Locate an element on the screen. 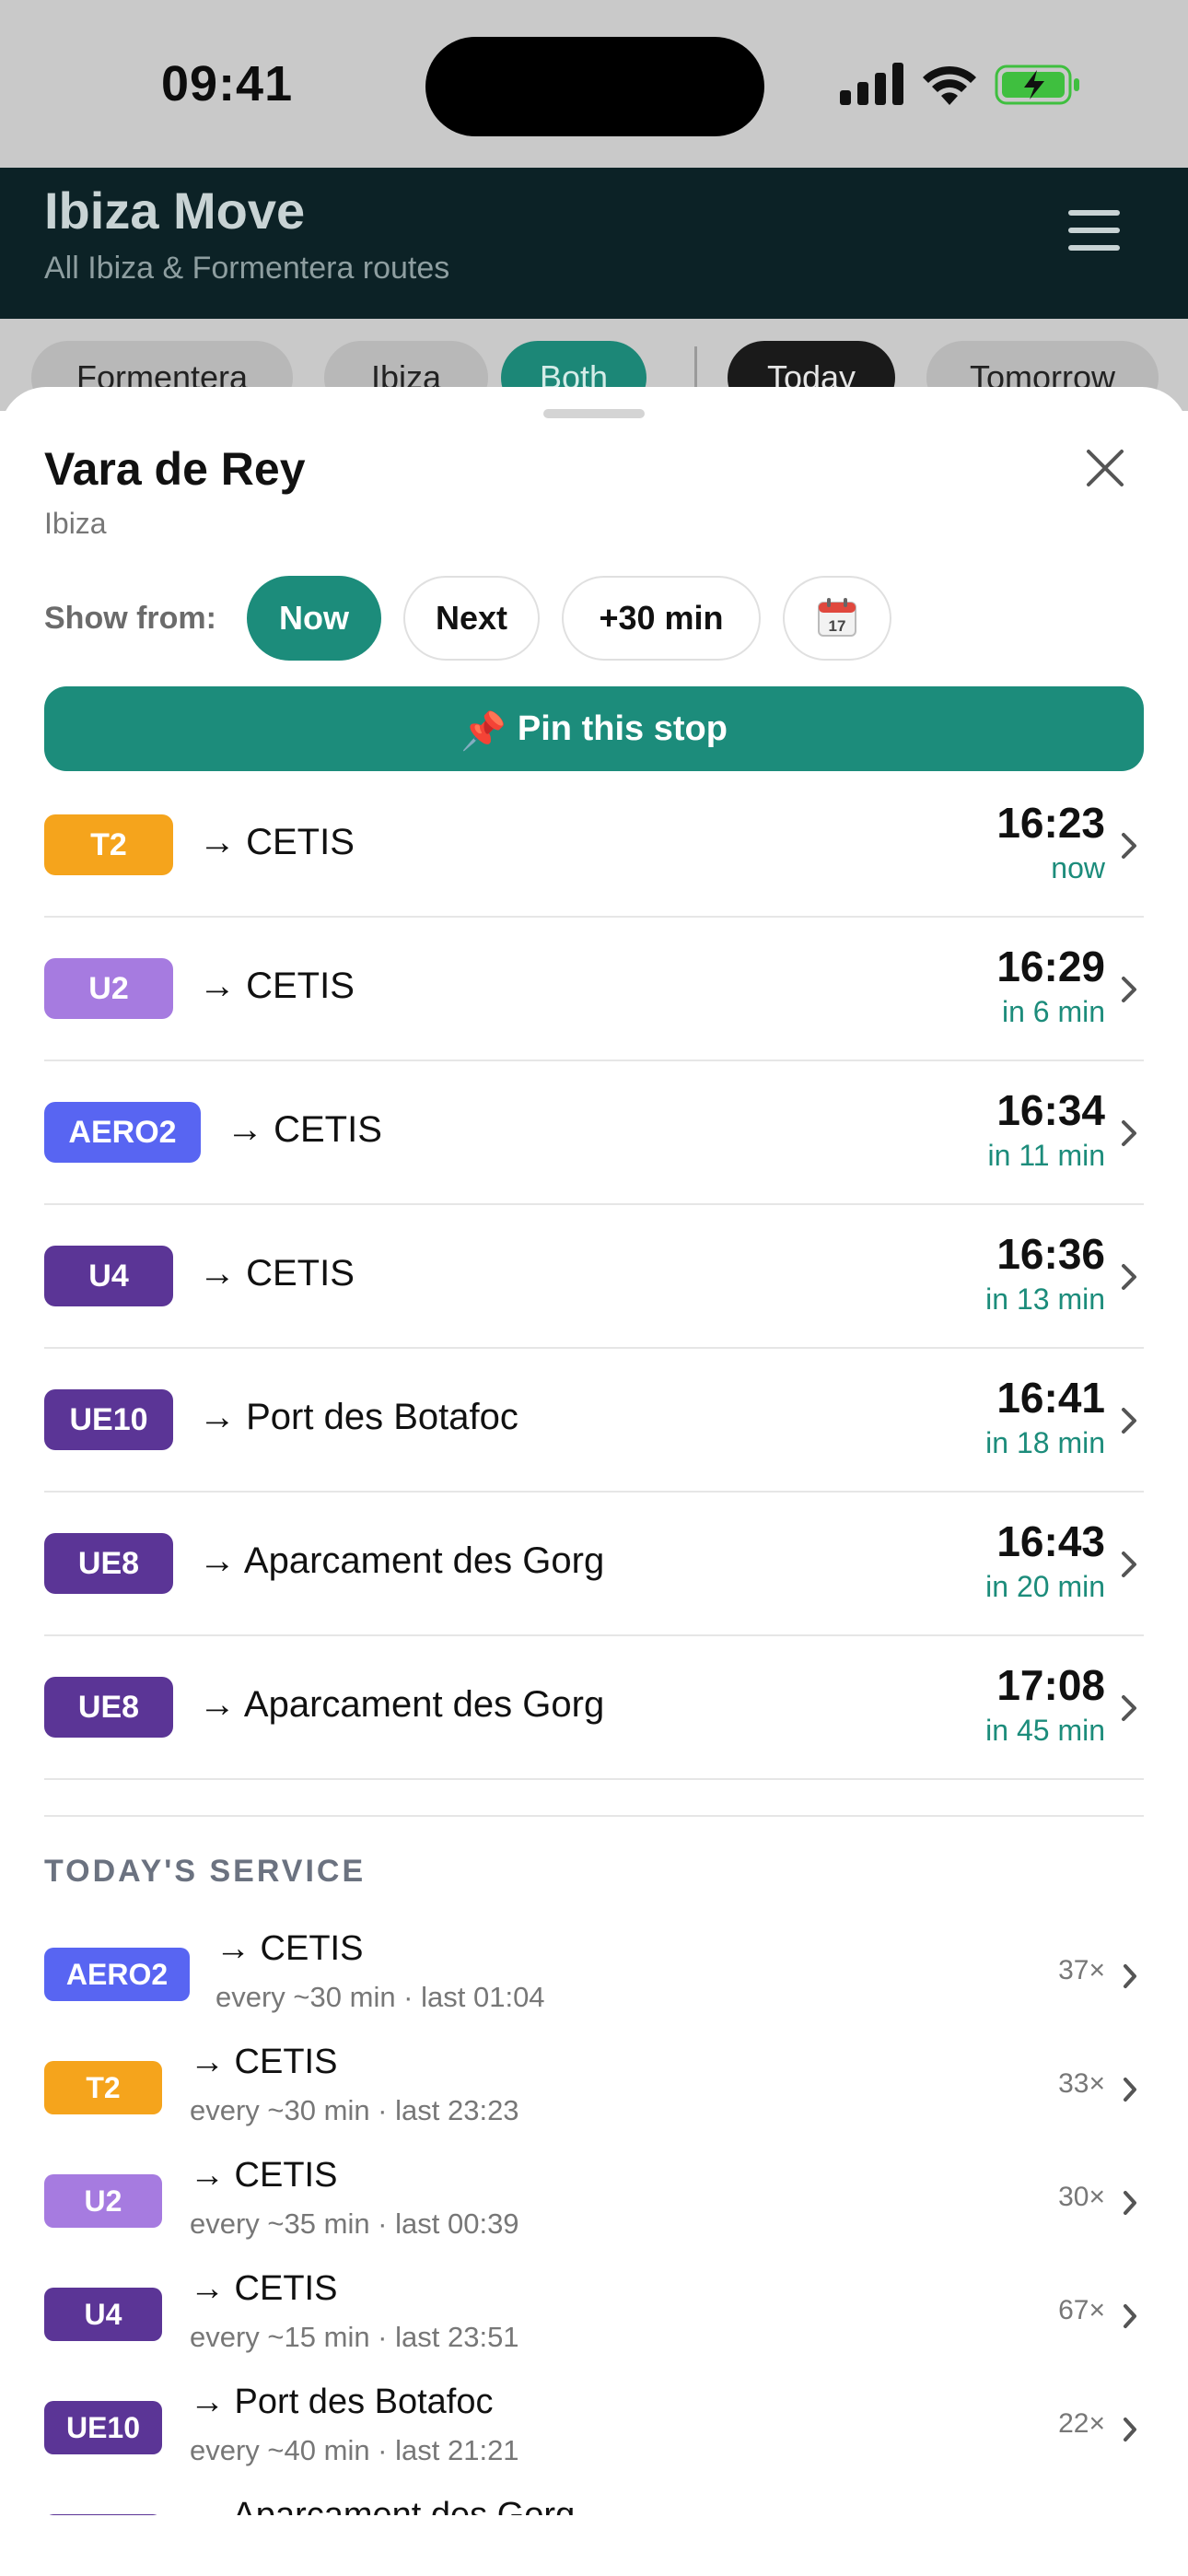 This screenshot has height=2576, width=1188. section-divider is located at coordinates (594, 1816).